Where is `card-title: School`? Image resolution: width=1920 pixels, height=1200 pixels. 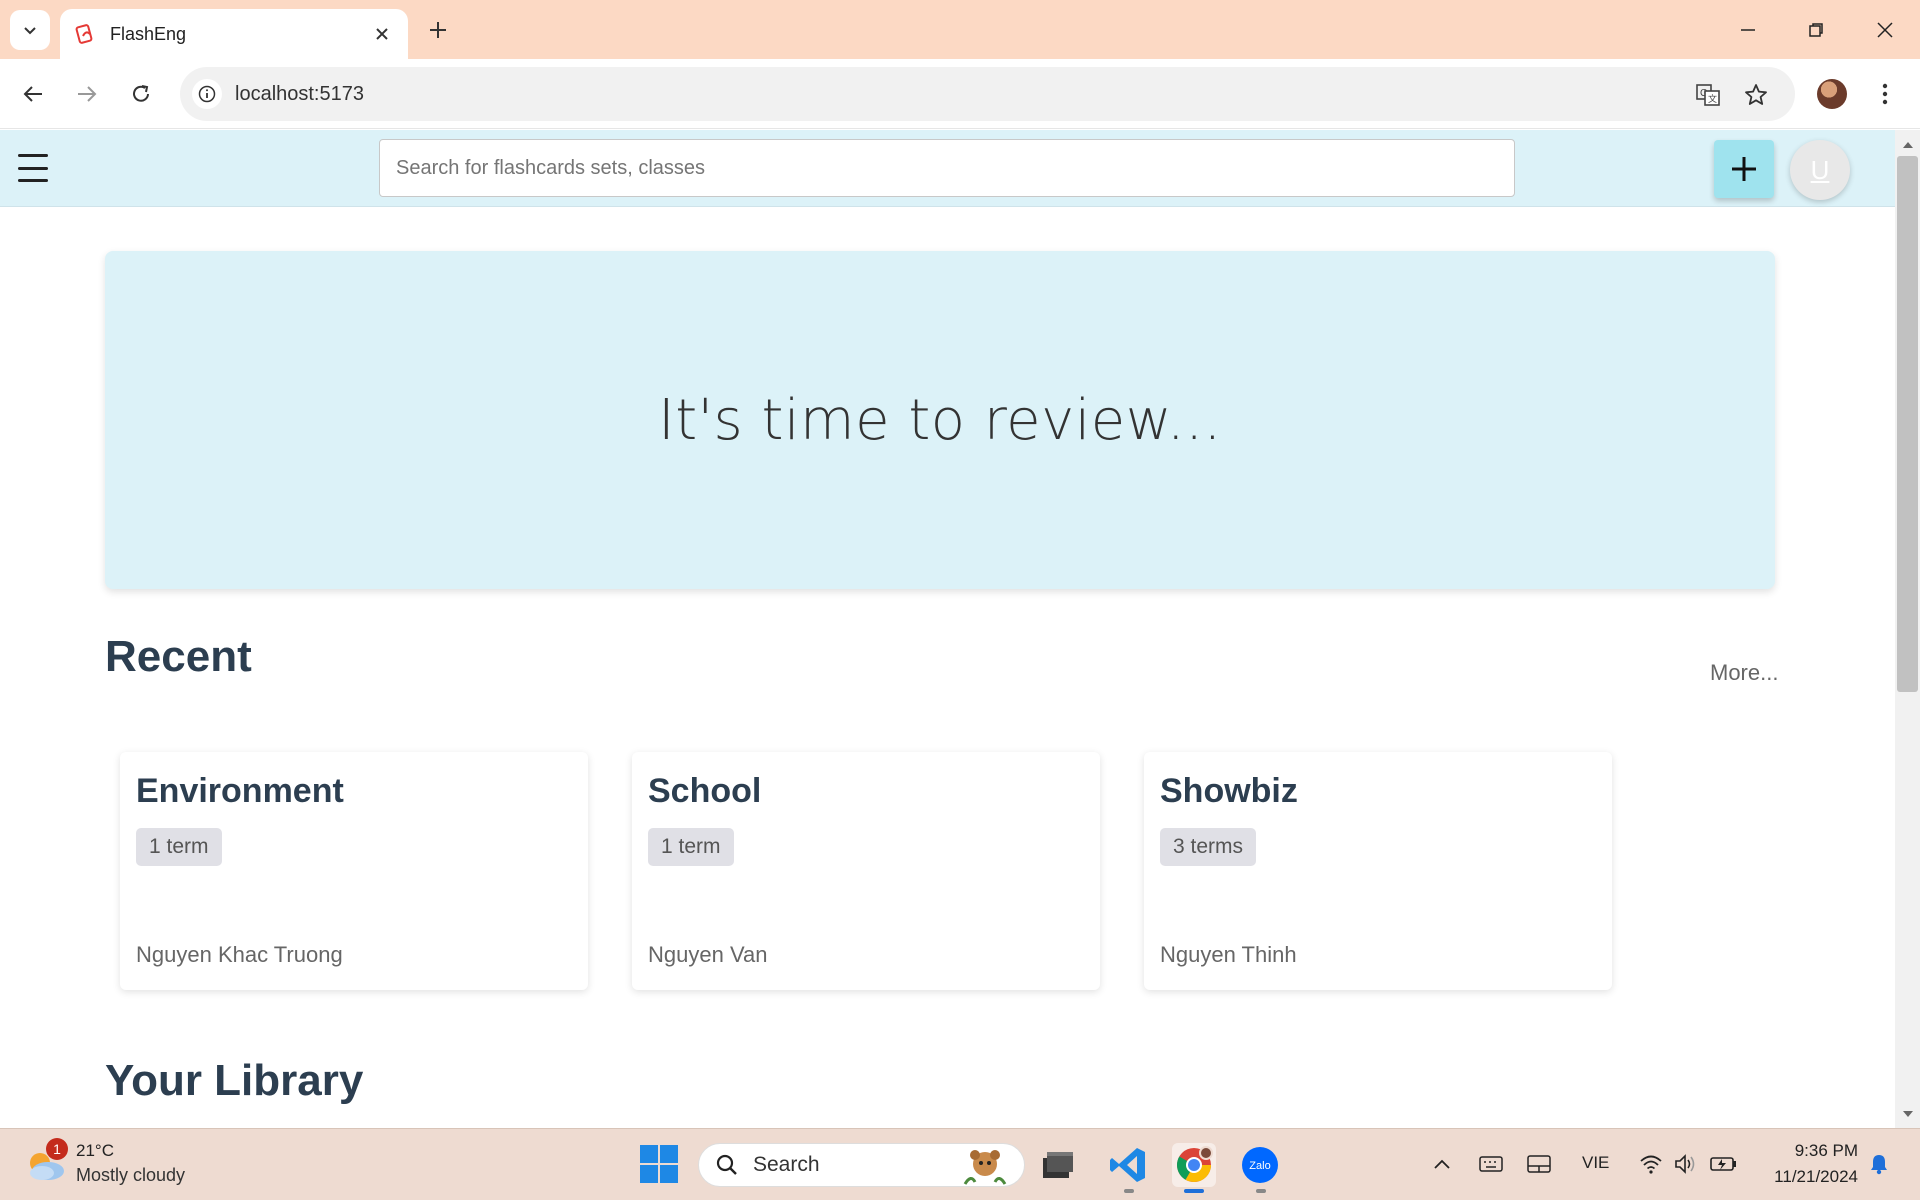
card-title: School is located at coordinates (705, 791).